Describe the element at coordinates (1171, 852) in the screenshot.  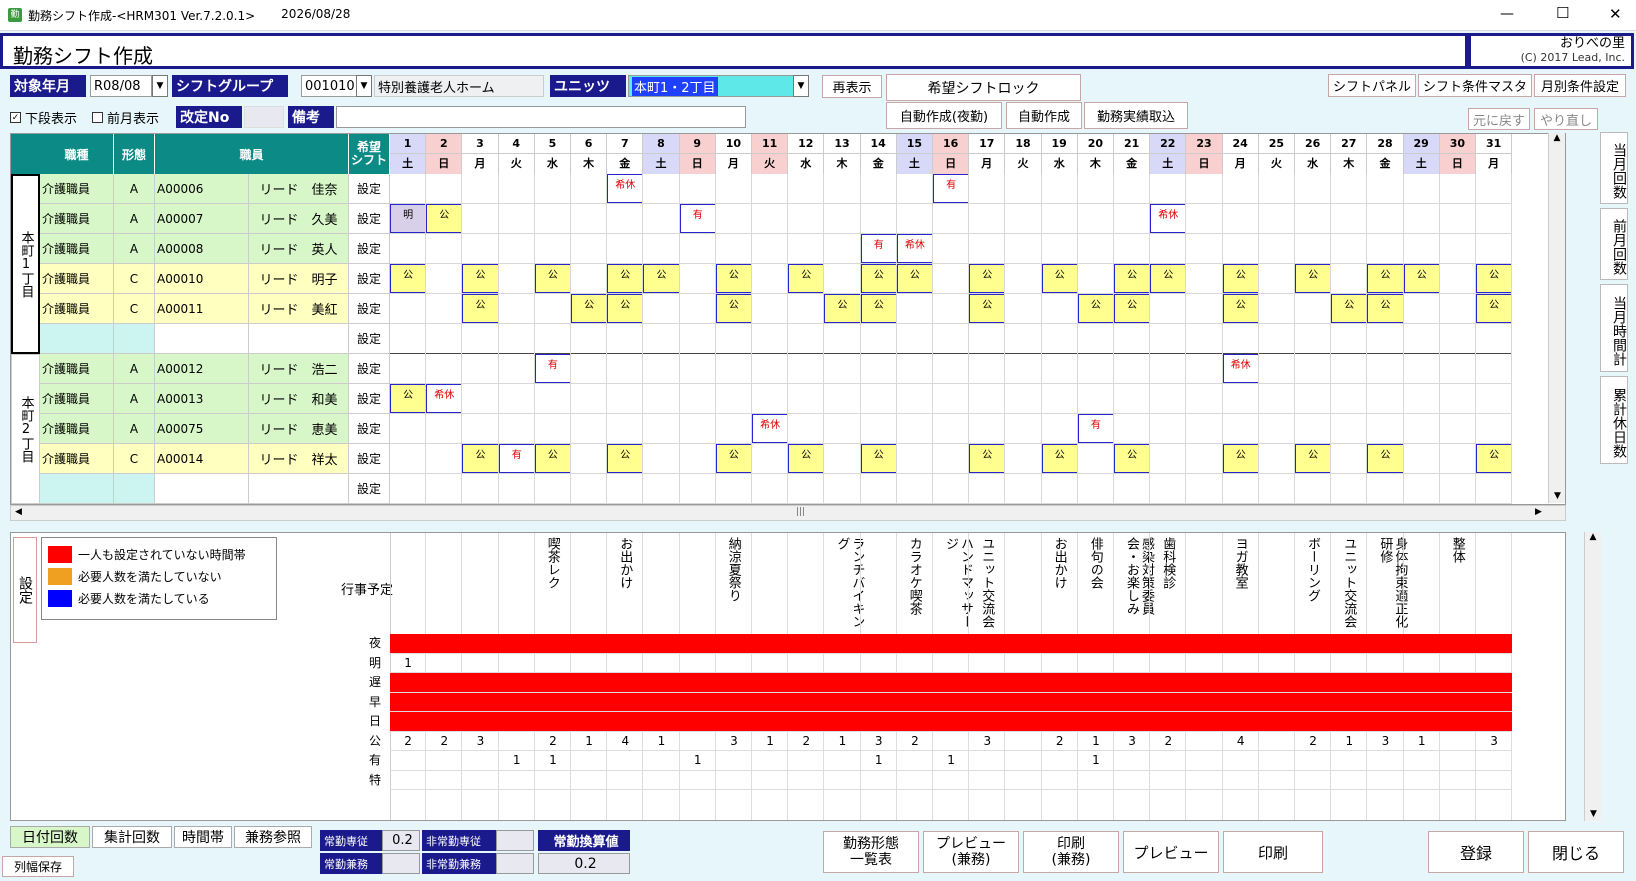
I see `preview-button: プレビュー` at that location.